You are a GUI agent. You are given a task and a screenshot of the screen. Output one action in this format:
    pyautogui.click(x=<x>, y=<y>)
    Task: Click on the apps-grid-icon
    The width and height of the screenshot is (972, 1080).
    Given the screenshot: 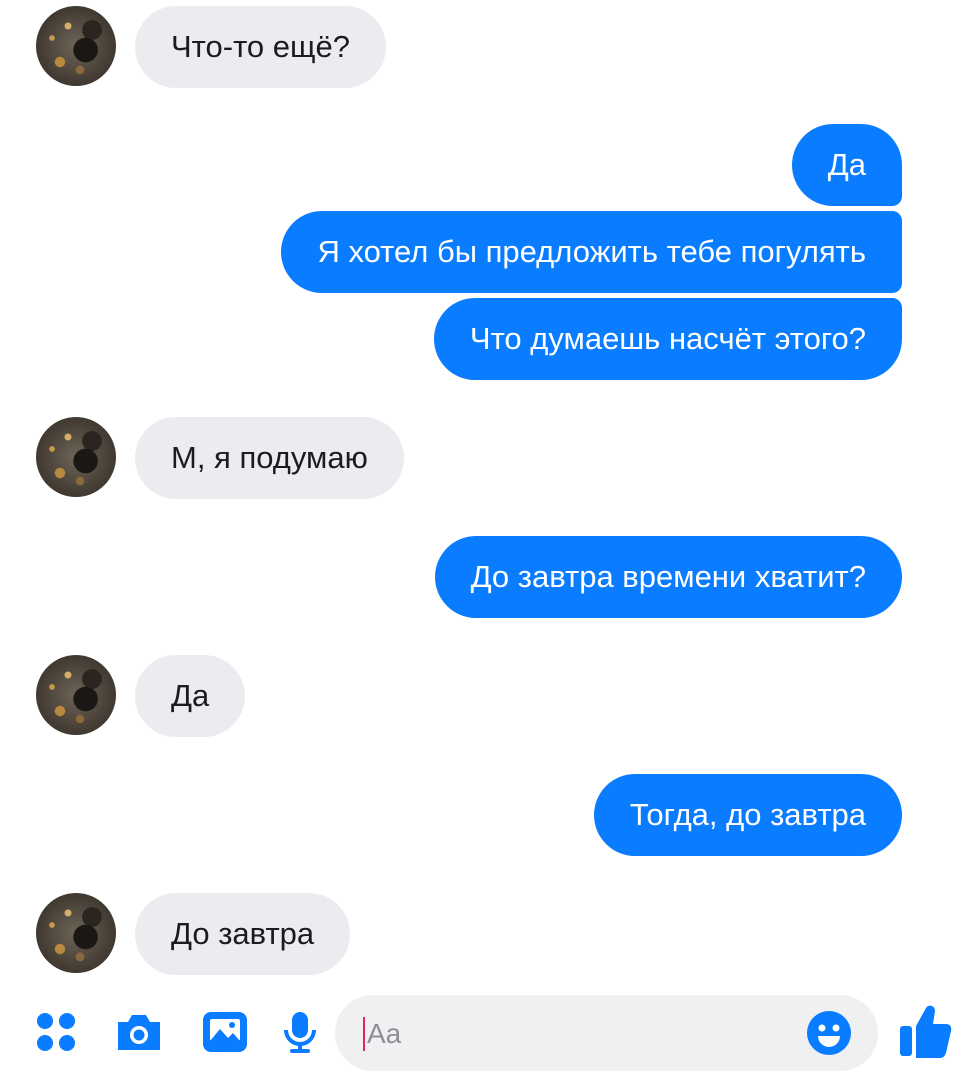 What is the action you would take?
    pyautogui.click(x=56, y=1032)
    